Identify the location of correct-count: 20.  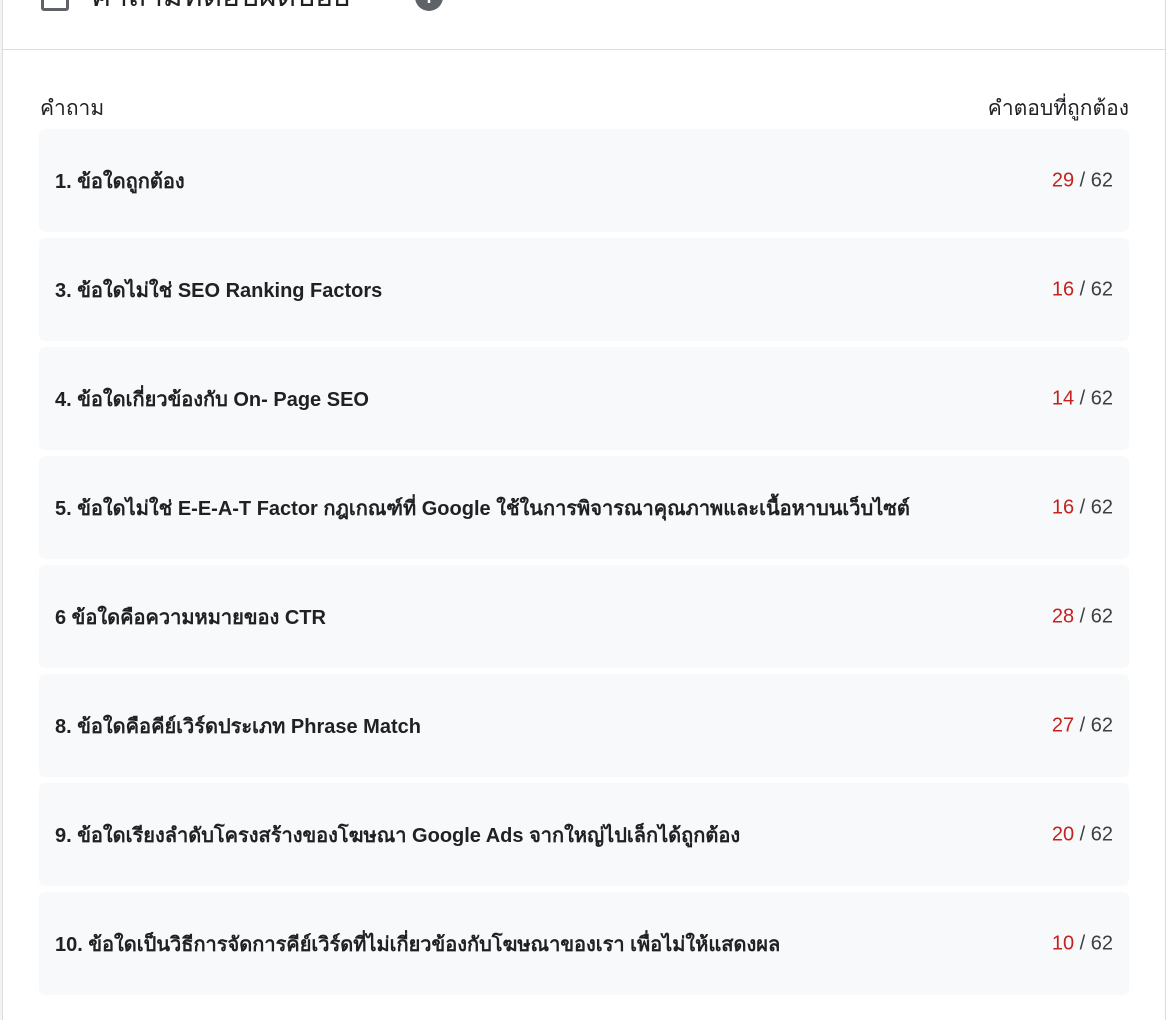
(1063, 834).